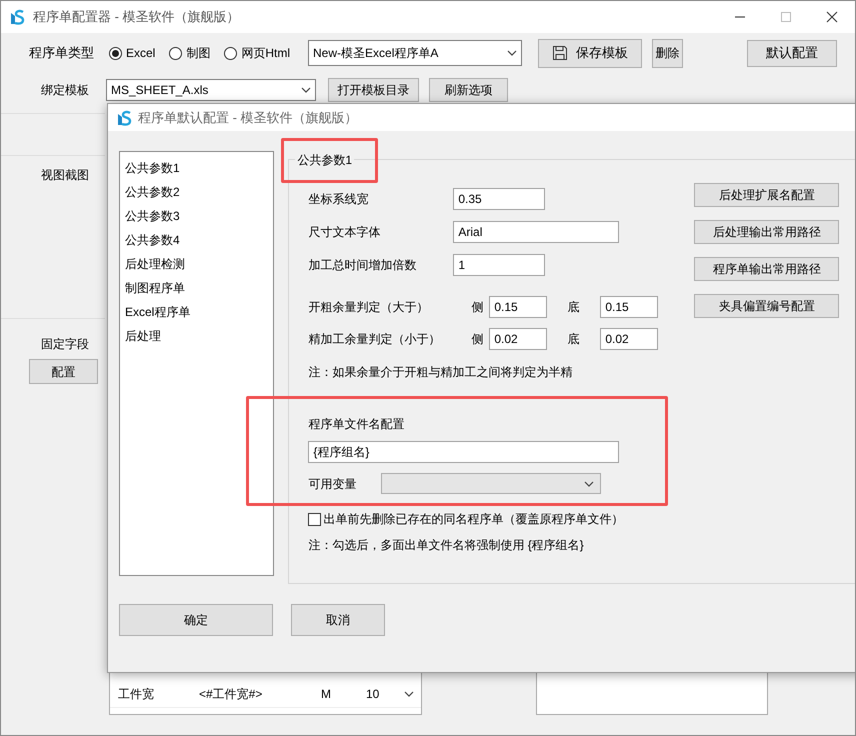 This screenshot has width=856, height=736. Describe the element at coordinates (197, 312) in the screenshot. I see `nav-item: Excel程序单` at that location.